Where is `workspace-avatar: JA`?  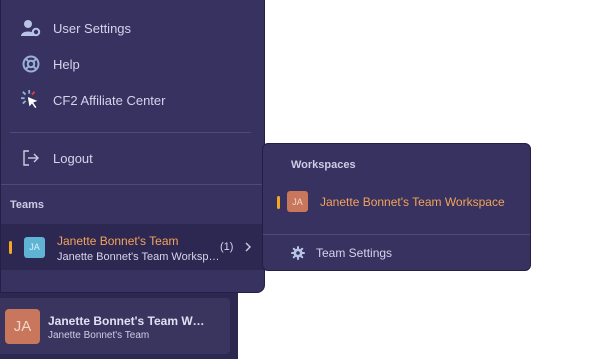 workspace-avatar: JA is located at coordinates (297, 201).